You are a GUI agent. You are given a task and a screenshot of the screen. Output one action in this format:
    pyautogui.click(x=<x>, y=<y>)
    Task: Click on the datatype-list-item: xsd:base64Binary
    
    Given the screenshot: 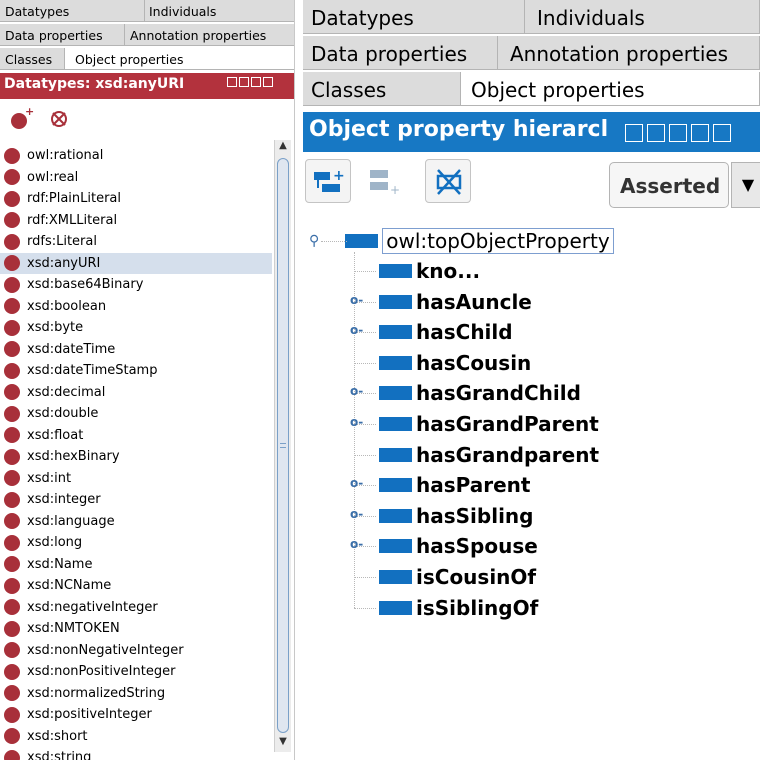 What is the action you would take?
    pyautogui.click(x=136, y=285)
    